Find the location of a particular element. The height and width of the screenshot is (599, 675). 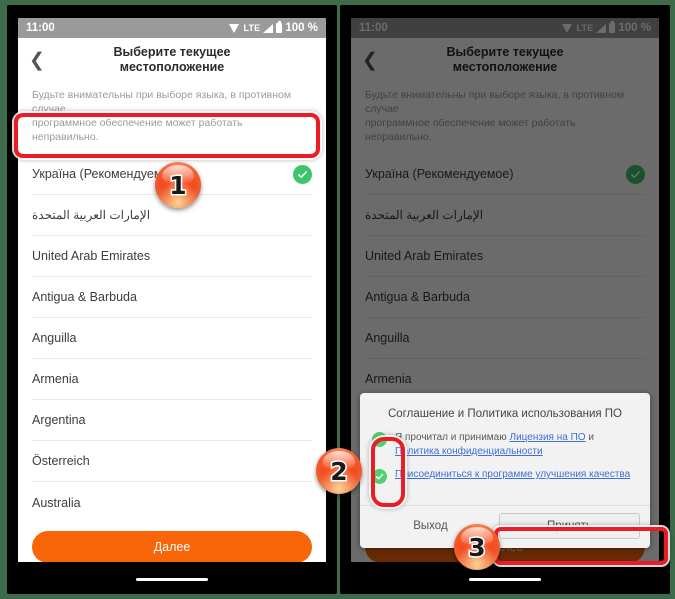

list-item: Україна (Рекомендуемое) is located at coordinates (505, 174).